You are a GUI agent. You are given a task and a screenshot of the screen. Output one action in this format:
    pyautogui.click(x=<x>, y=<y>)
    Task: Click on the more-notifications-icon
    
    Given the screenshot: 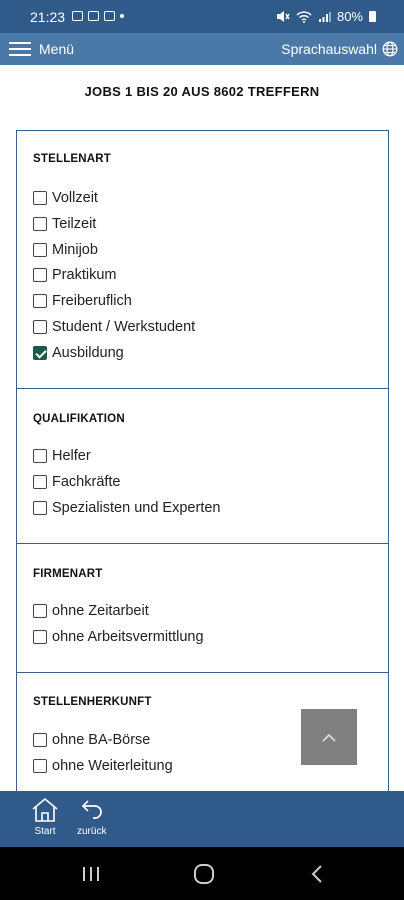 What is the action you would take?
    pyautogui.click(x=122, y=16)
    